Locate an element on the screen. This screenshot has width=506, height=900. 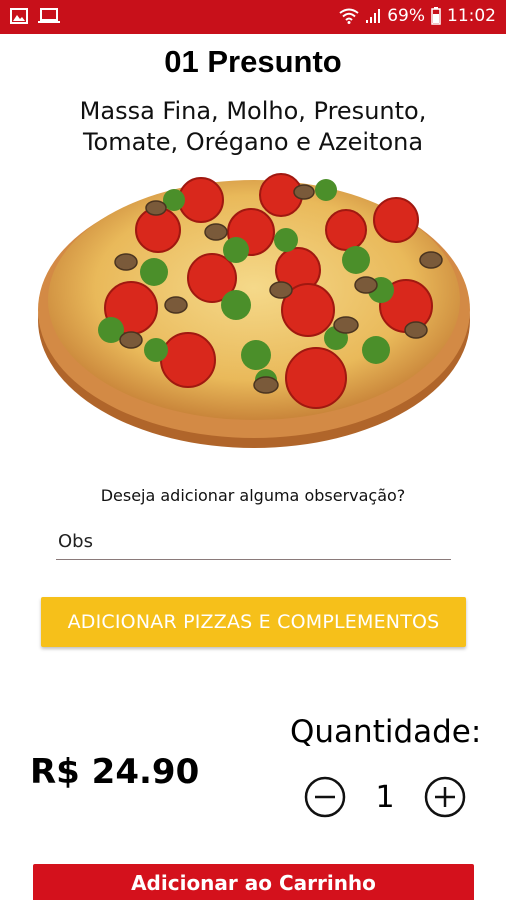
signal-icon is located at coordinates (373, 16).